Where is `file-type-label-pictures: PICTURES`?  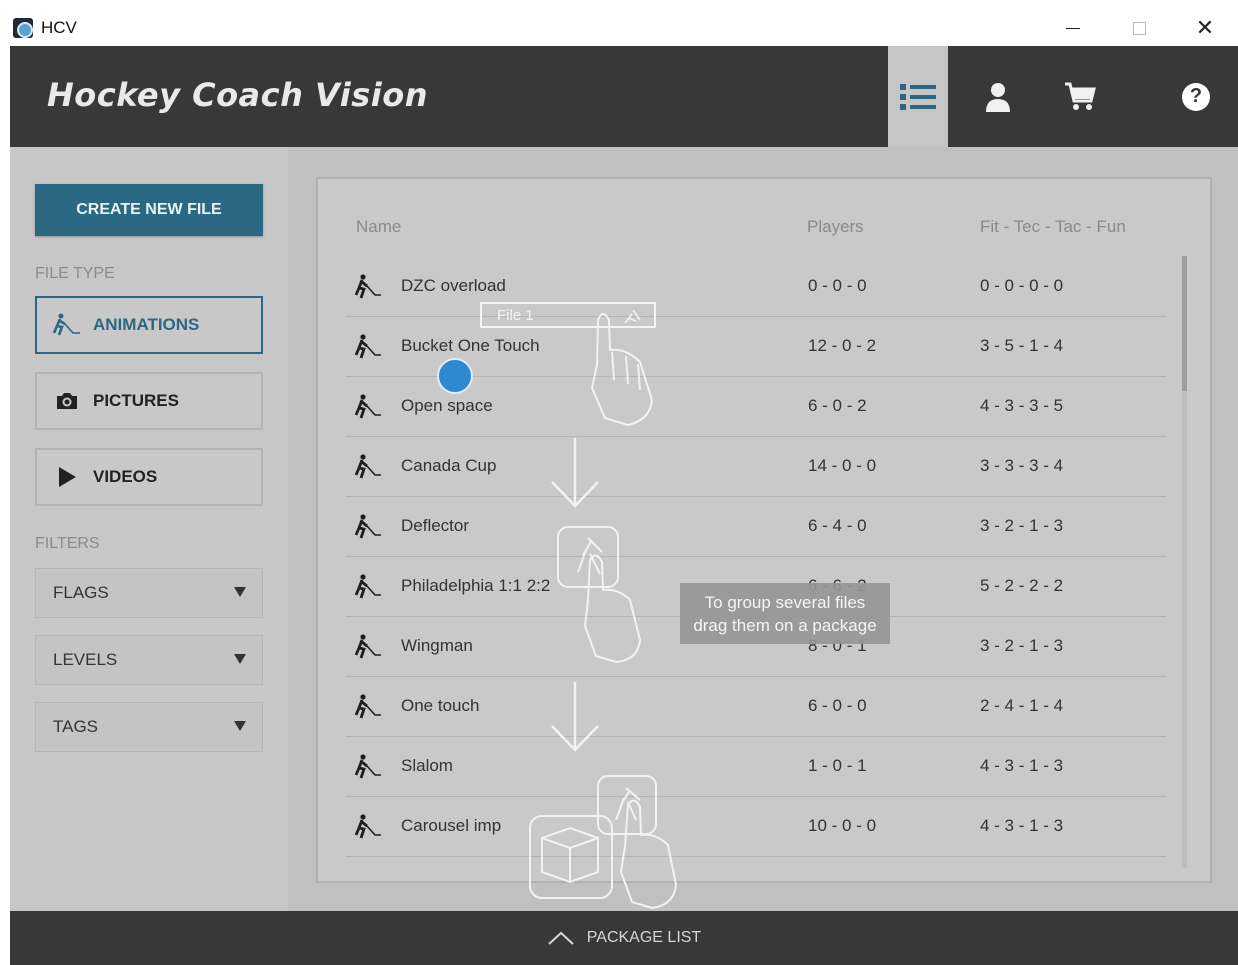 file-type-label-pictures: PICTURES is located at coordinates (136, 400).